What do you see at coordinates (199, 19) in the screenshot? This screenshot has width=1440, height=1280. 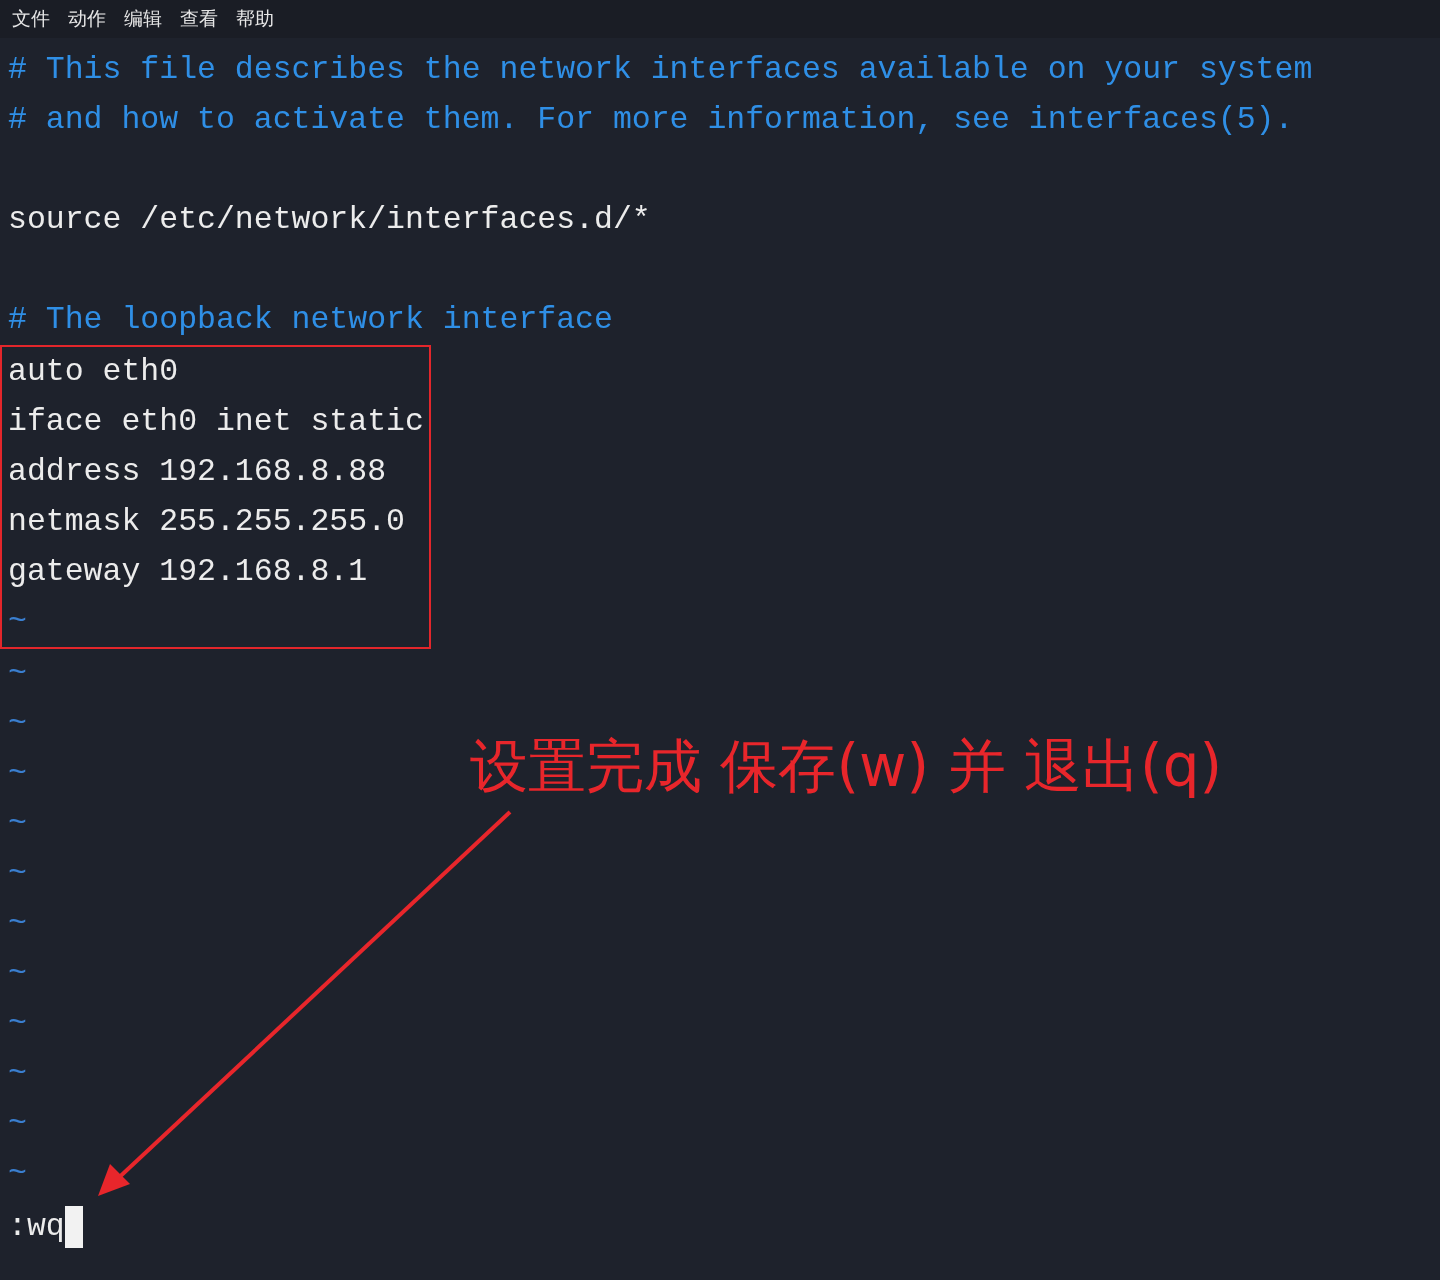 I see `menu-item: 查看` at bounding box center [199, 19].